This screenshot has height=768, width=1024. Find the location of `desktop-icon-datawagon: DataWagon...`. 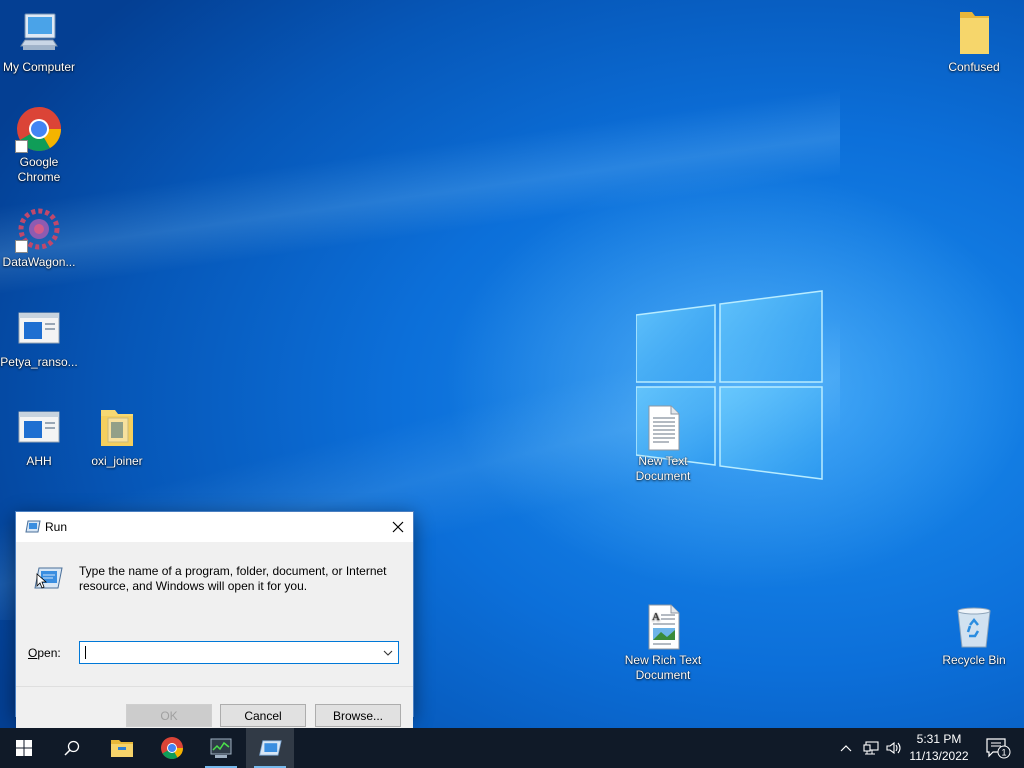

desktop-icon-datawagon: DataWagon... is located at coordinates (39, 237).